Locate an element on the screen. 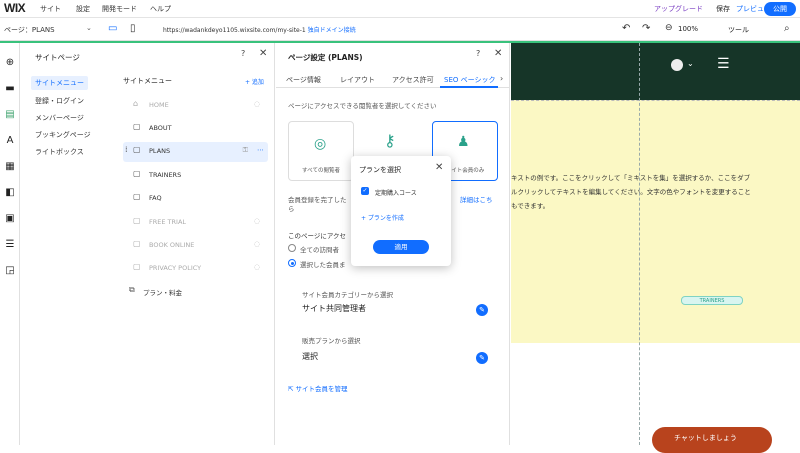 Image resolution: width=800 pixels, height=453 pixels. wix-logo: WIX is located at coordinates (15, 8).